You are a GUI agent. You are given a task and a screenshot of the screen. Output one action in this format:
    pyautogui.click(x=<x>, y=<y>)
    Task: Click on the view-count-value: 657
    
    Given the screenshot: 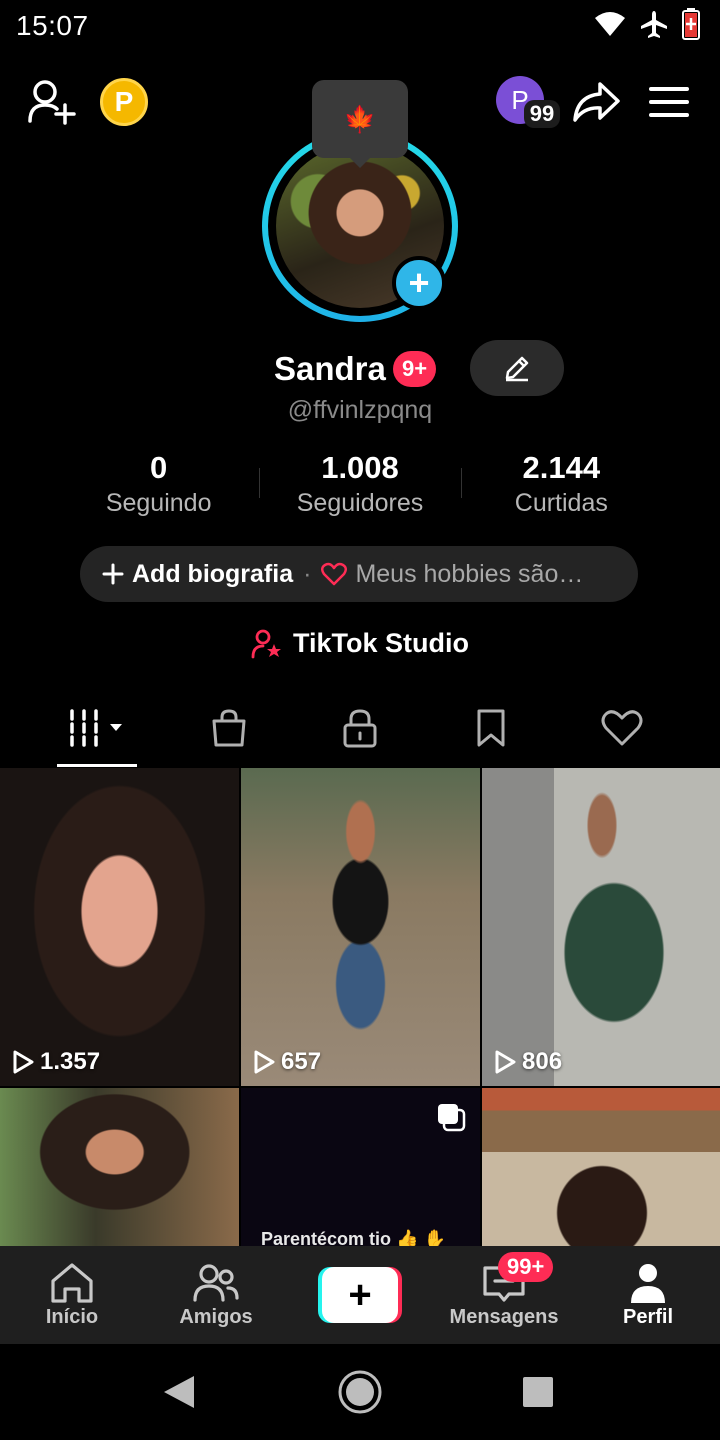 What is the action you would take?
    pyautogui.click(x=301, y=1061)
    